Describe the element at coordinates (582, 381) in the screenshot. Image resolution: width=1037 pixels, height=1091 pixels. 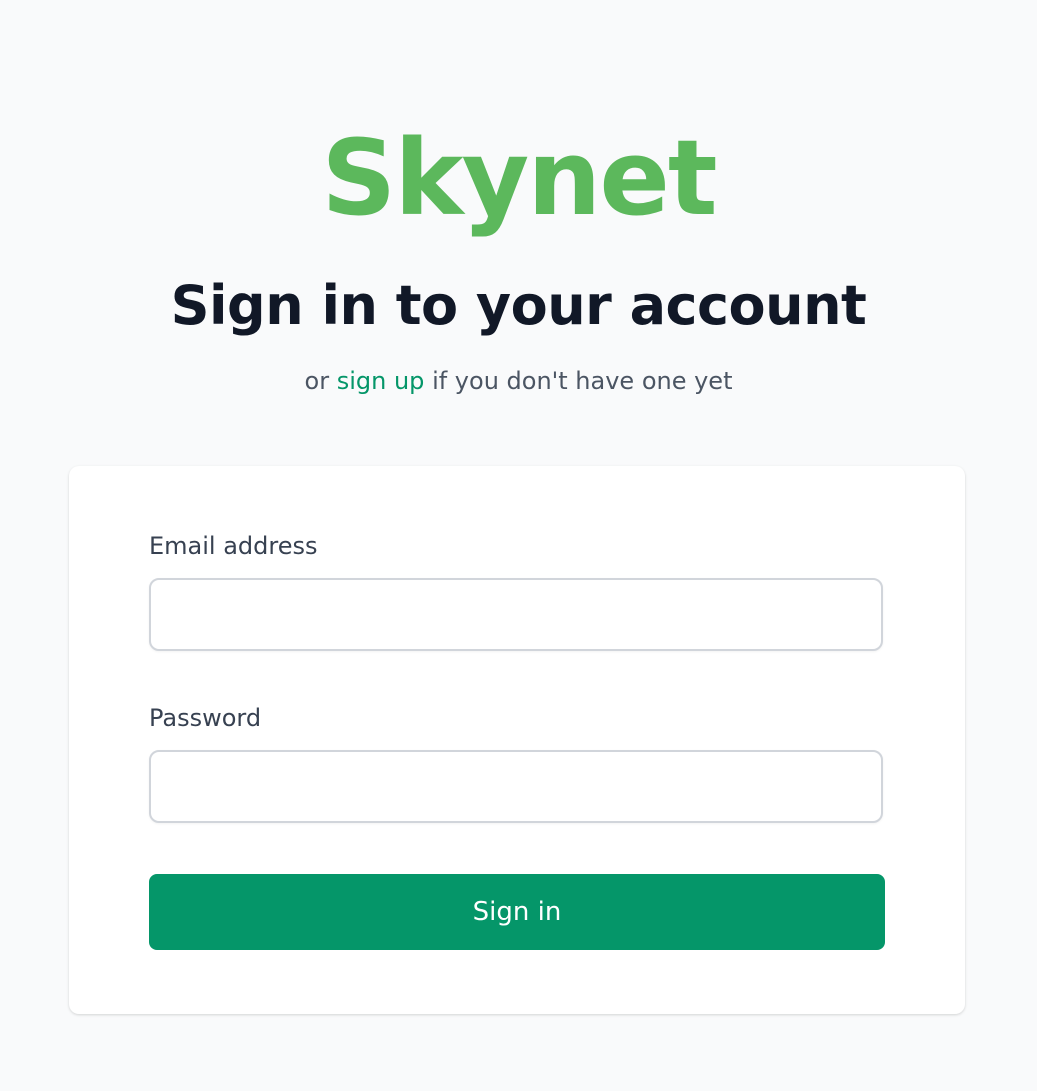
I see `subtitle-suffix: if you don't have one yet` at that location.